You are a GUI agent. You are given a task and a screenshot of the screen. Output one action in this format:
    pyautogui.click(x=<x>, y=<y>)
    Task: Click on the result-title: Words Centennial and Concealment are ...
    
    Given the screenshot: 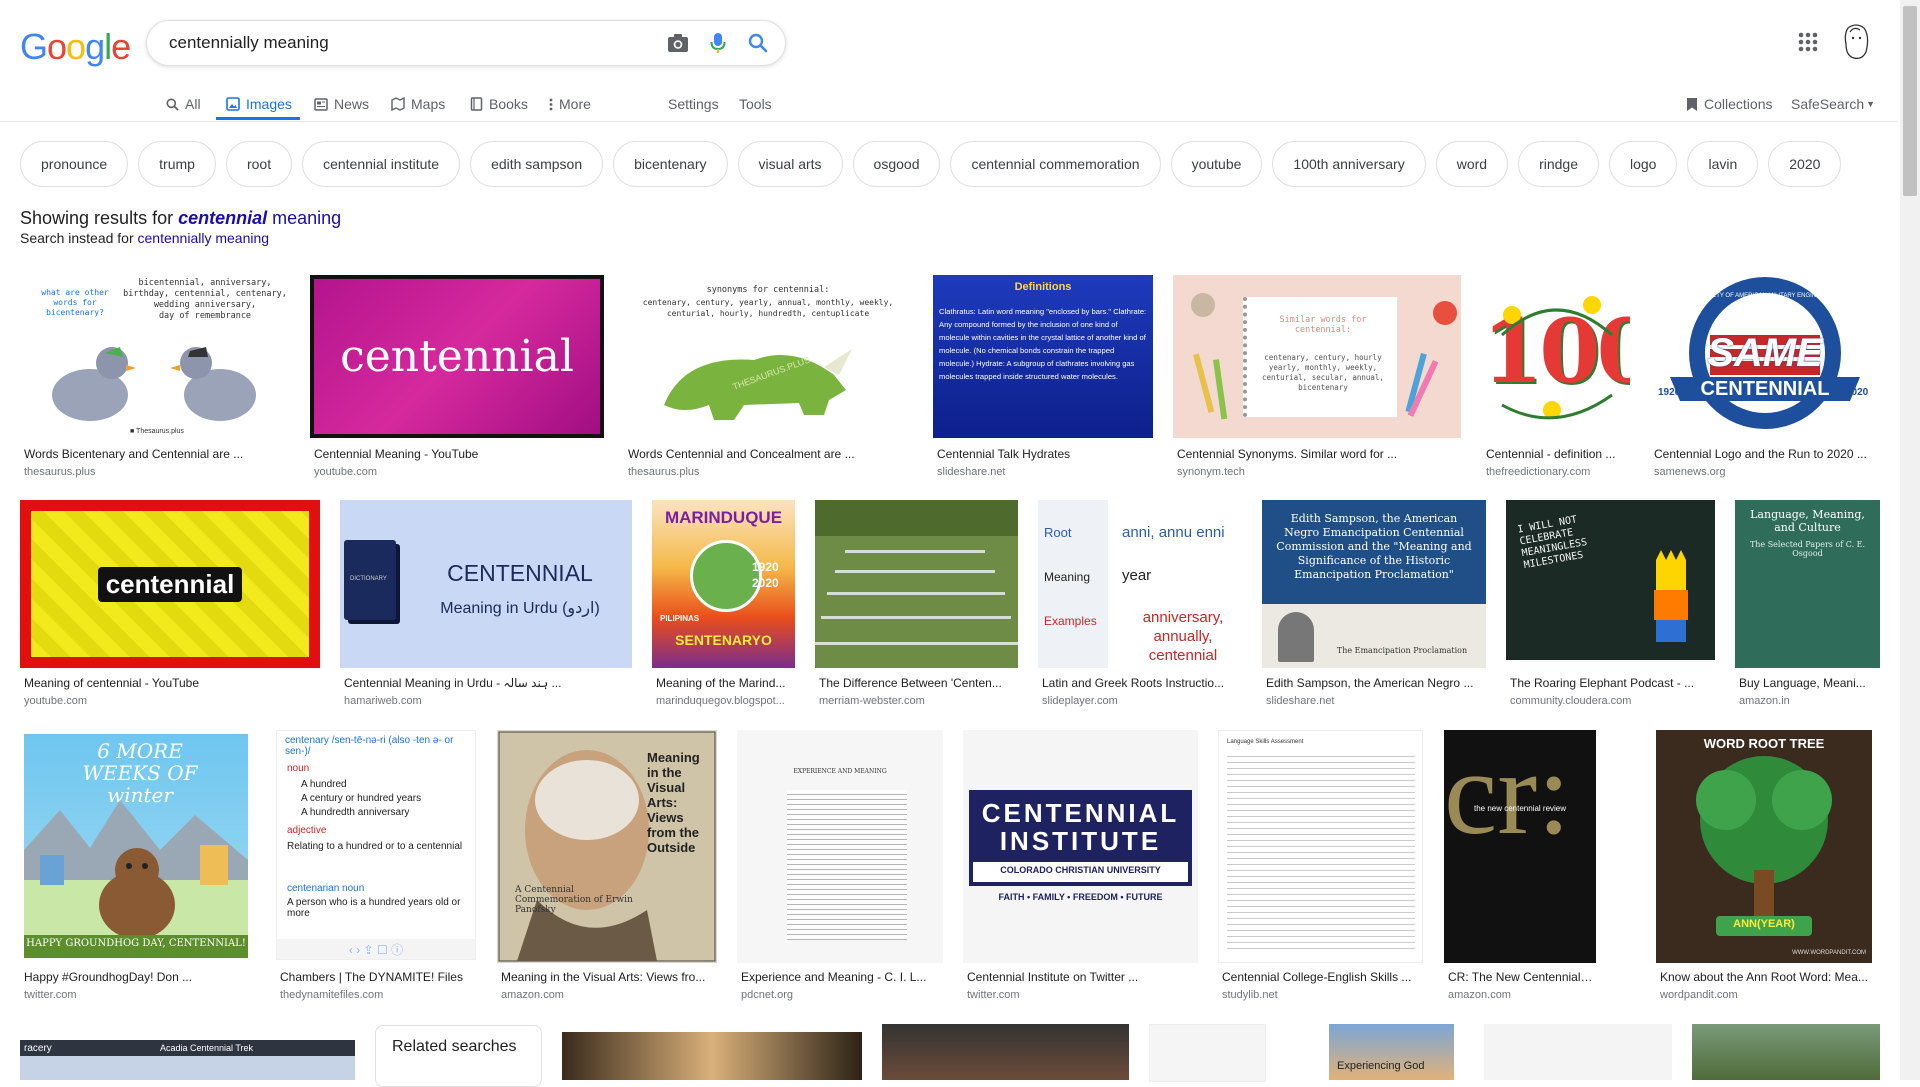 What is the action you would take?
    pyautogui.click(x=763, y=454)
    